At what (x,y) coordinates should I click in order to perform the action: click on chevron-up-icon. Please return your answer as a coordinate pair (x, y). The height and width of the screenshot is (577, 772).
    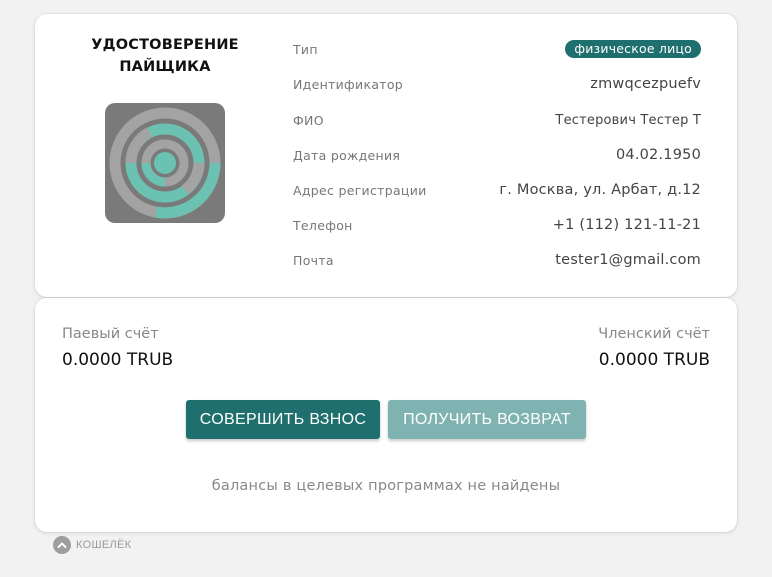
    Looking at the image, I should click on (62, 545).